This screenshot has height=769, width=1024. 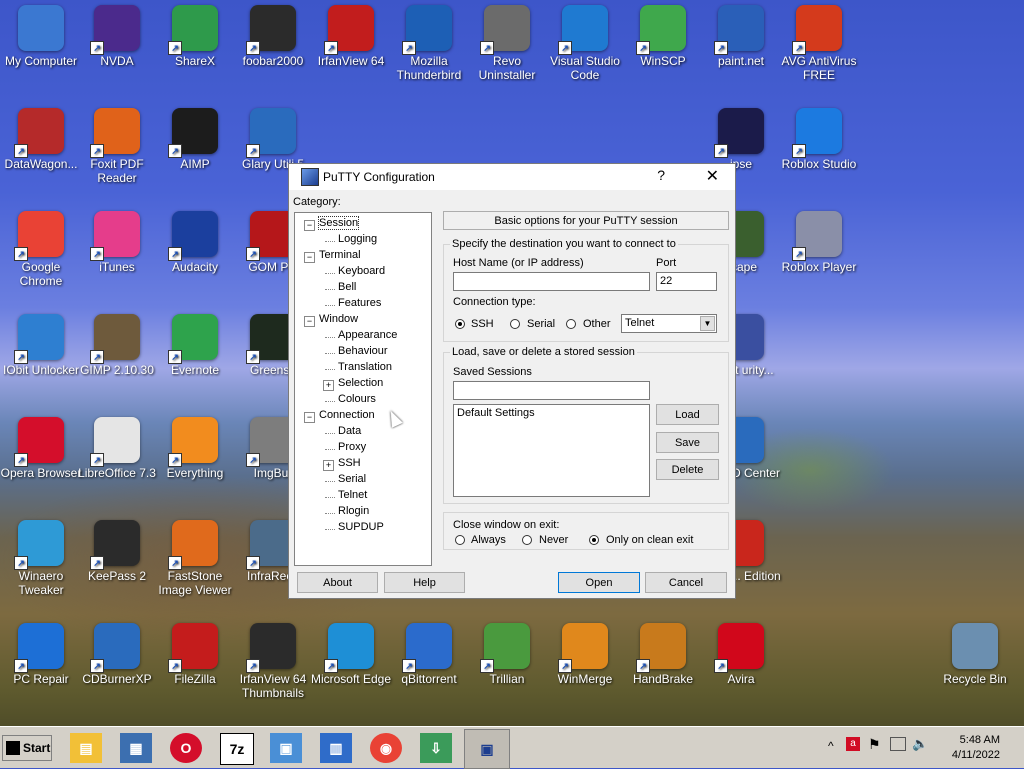 What do you see at coordinates (585, 43) in the screenshot?
I see `desktop-icon: ↗ Visual Studio Code` at bounding box center [585, 43].